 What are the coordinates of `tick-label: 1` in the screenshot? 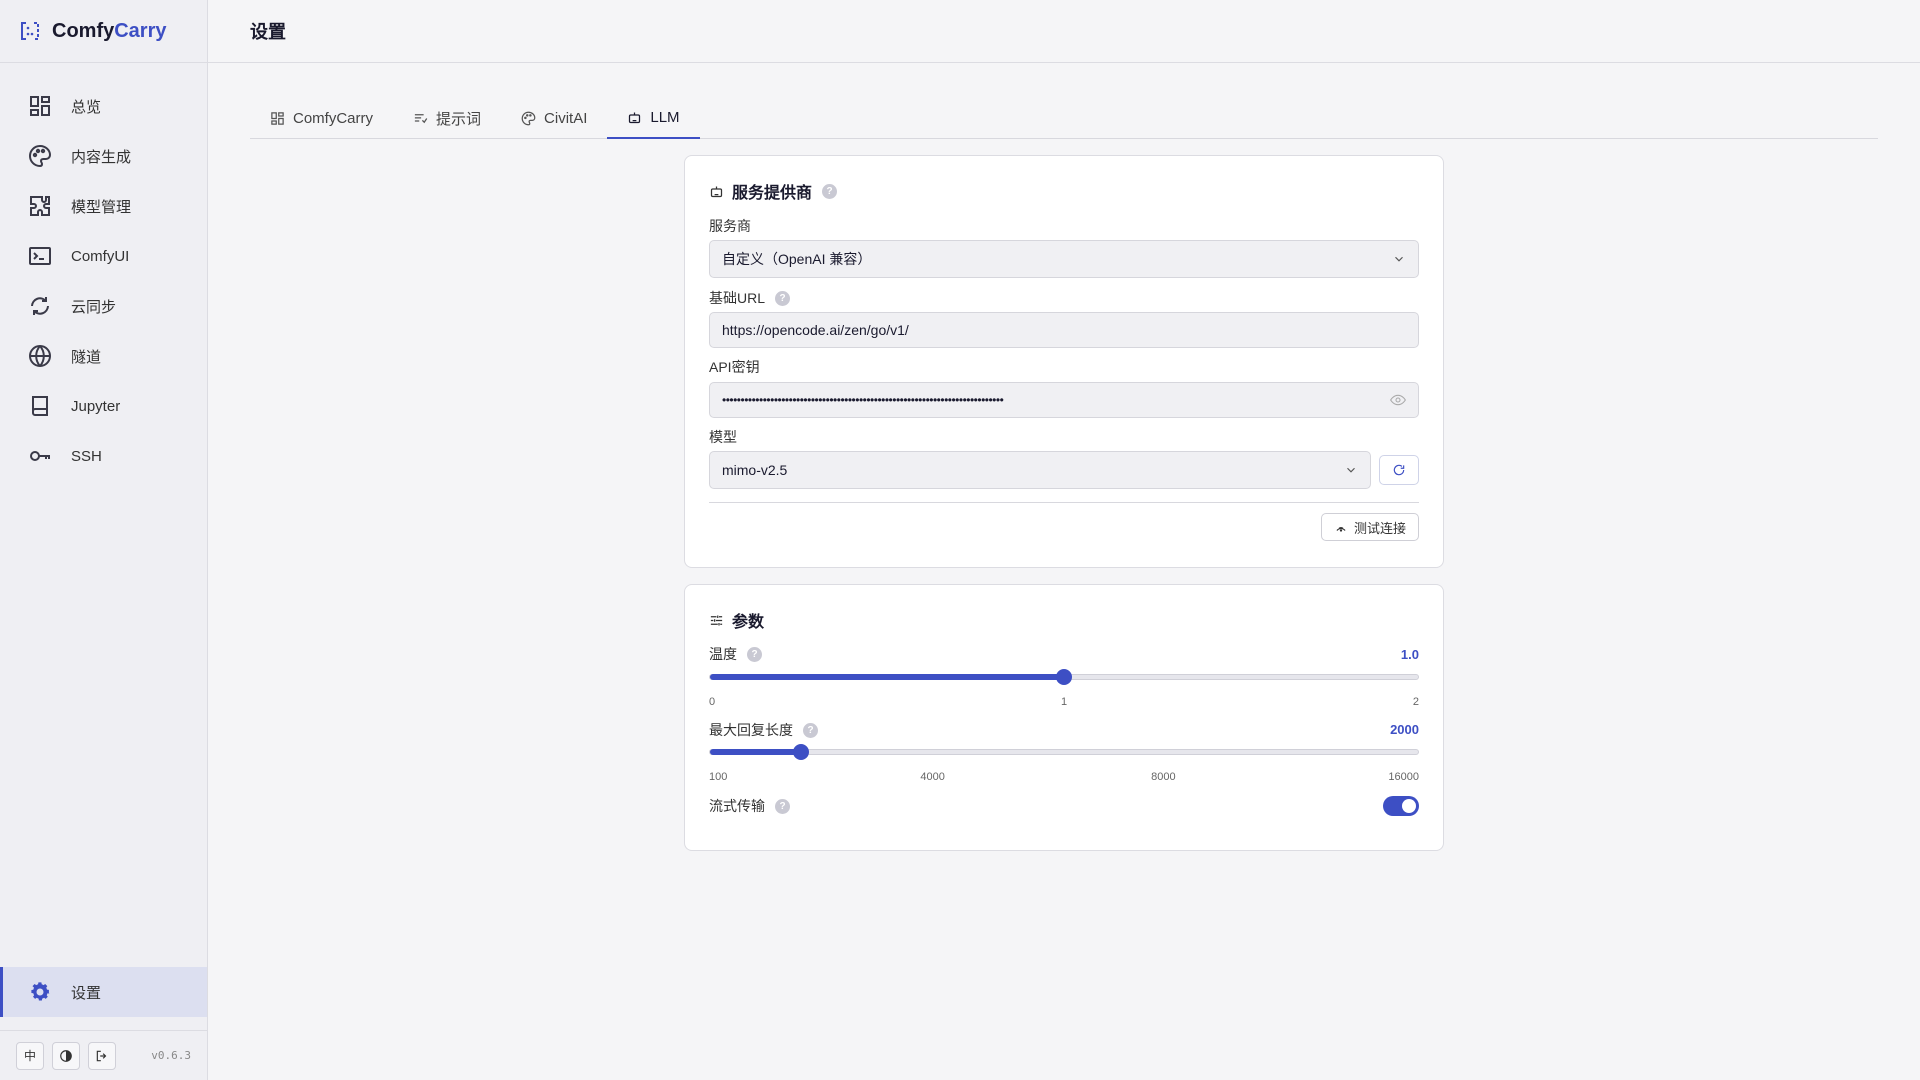 It's located at (1064, 702).